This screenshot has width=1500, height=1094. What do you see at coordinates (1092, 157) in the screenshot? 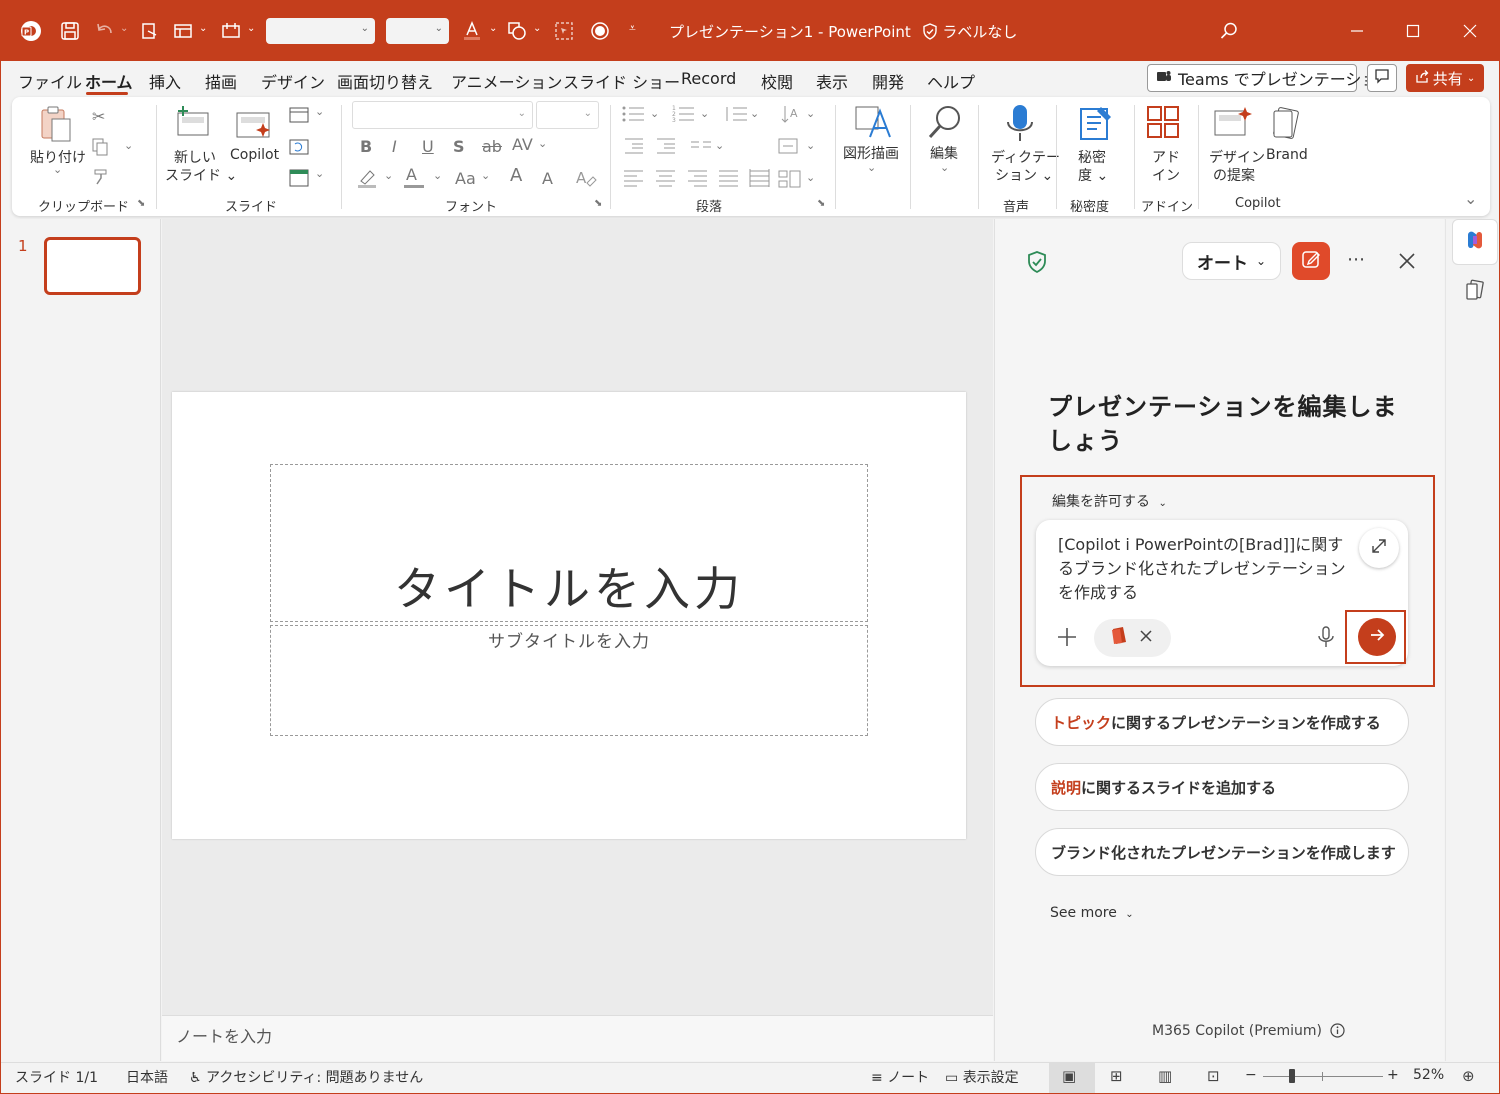
I see `sensitivity-label: 秘密` at bounding box center [1092, 157].